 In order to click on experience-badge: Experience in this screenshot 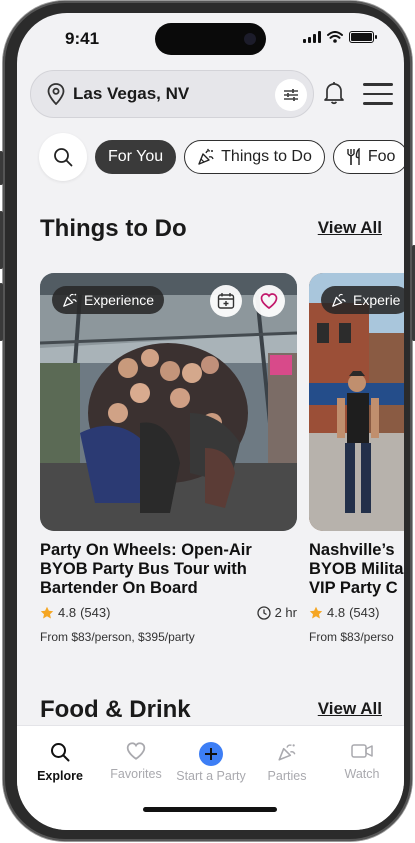, I will do `click(108, 300)`.